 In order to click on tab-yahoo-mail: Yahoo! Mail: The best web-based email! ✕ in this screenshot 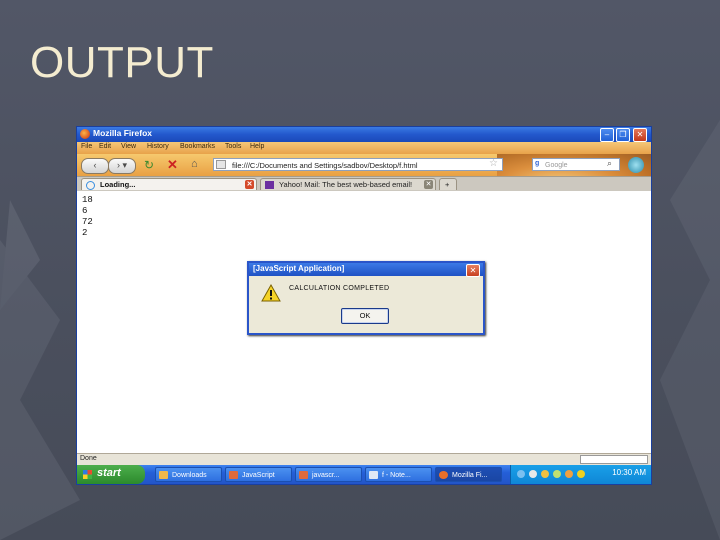, I will do `click(348, 184)`.